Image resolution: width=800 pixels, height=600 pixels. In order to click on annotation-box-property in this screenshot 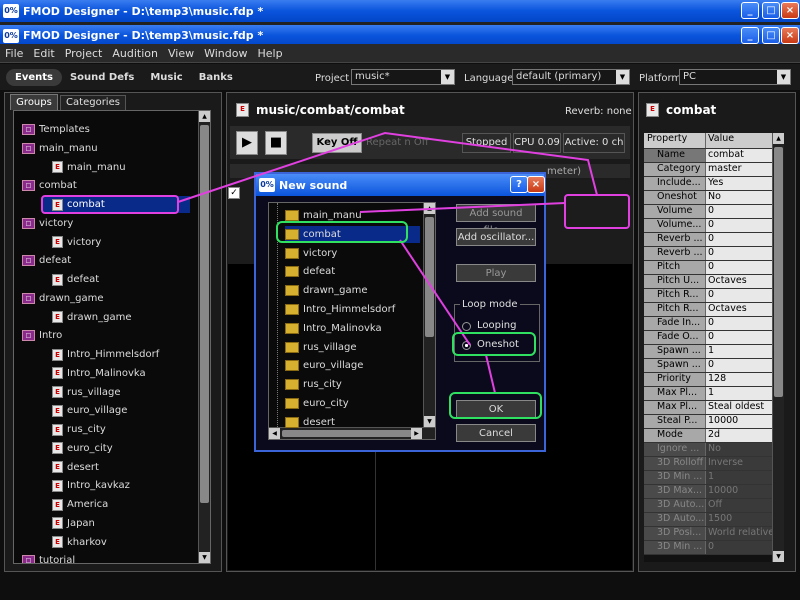, I will do `click(597, 211)`.